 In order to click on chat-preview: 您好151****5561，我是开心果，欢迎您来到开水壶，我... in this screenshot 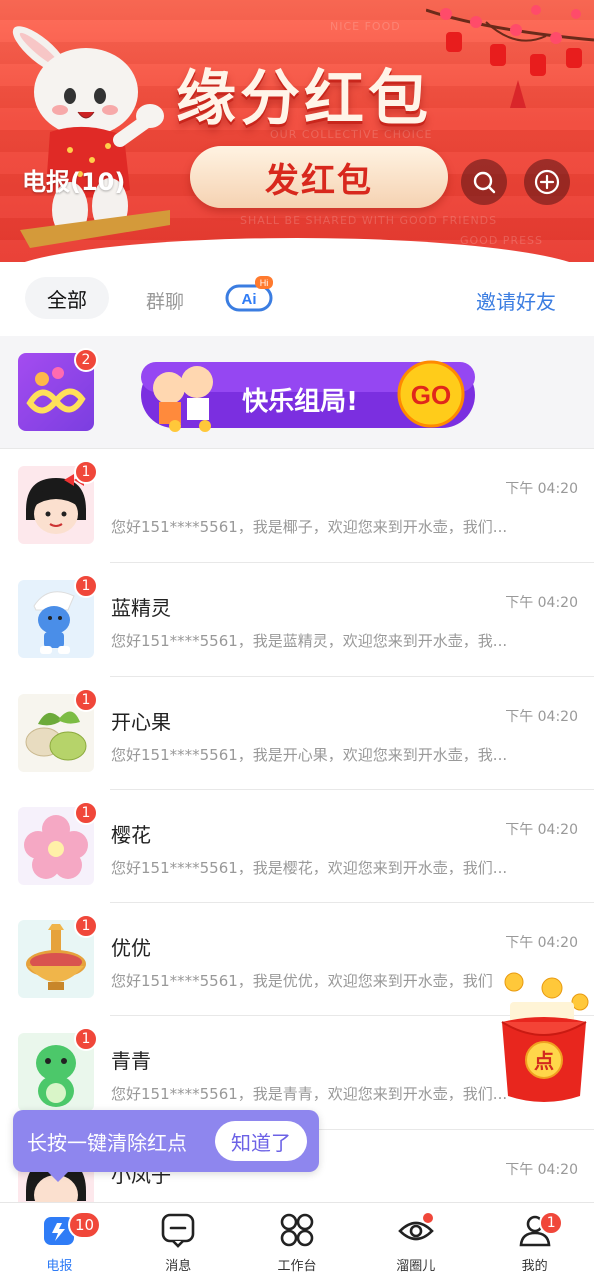, I will do `click(309, 755)`.